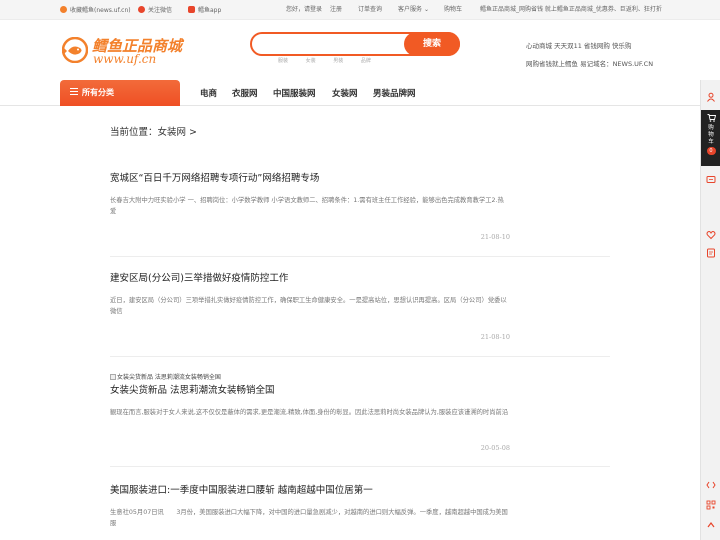 This screenshot has width=720, height=540. Describe the element at coordinates (711, 525) in the screenshot. I see `back-to-top-icon` at that location.